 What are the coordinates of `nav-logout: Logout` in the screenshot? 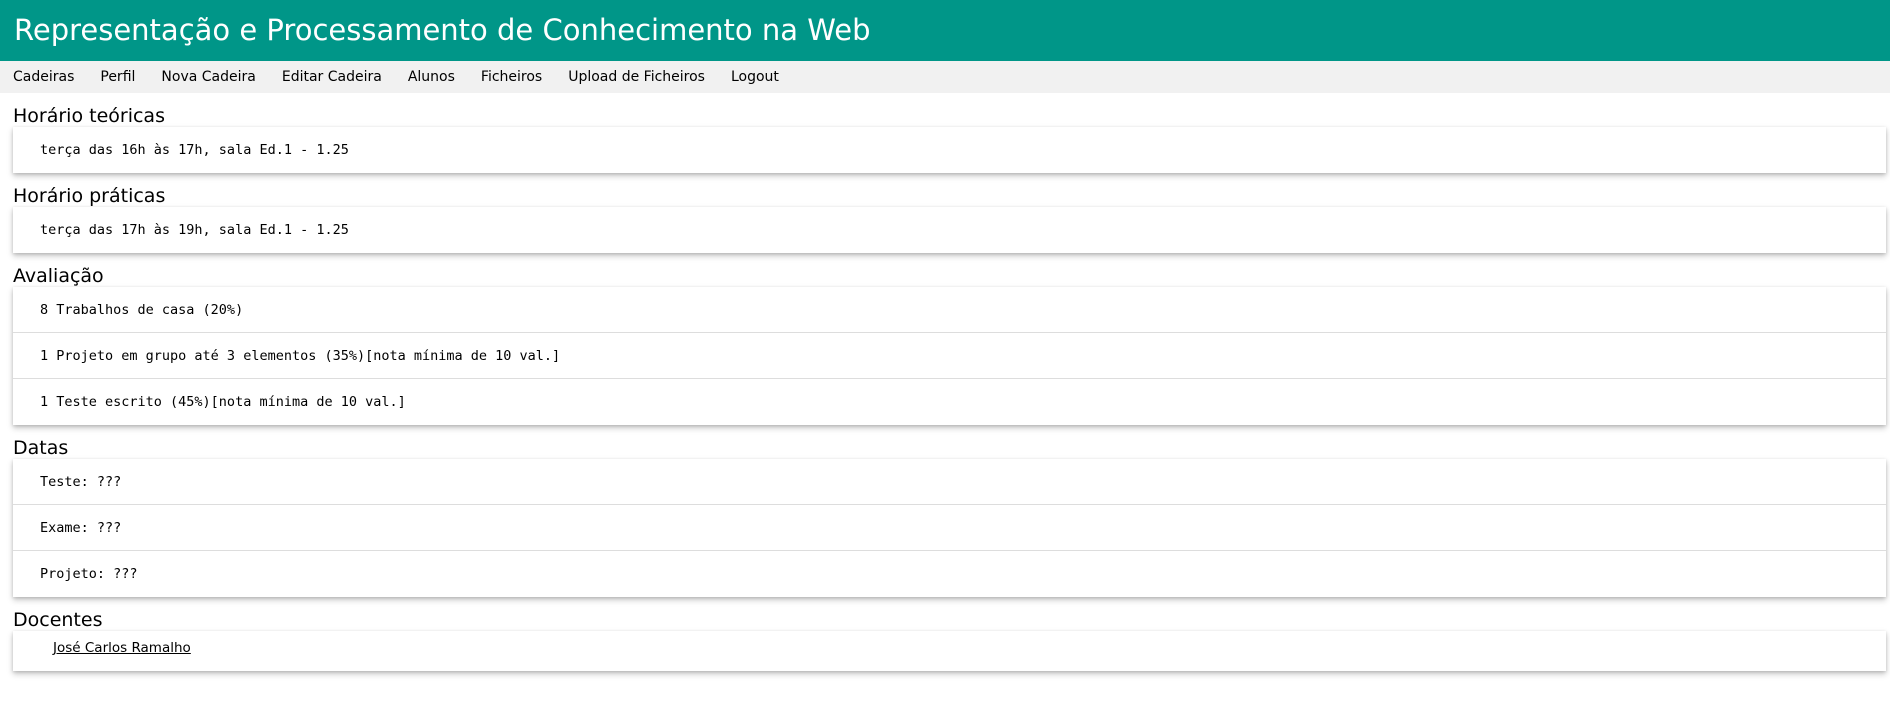 It's located at (755, 77).